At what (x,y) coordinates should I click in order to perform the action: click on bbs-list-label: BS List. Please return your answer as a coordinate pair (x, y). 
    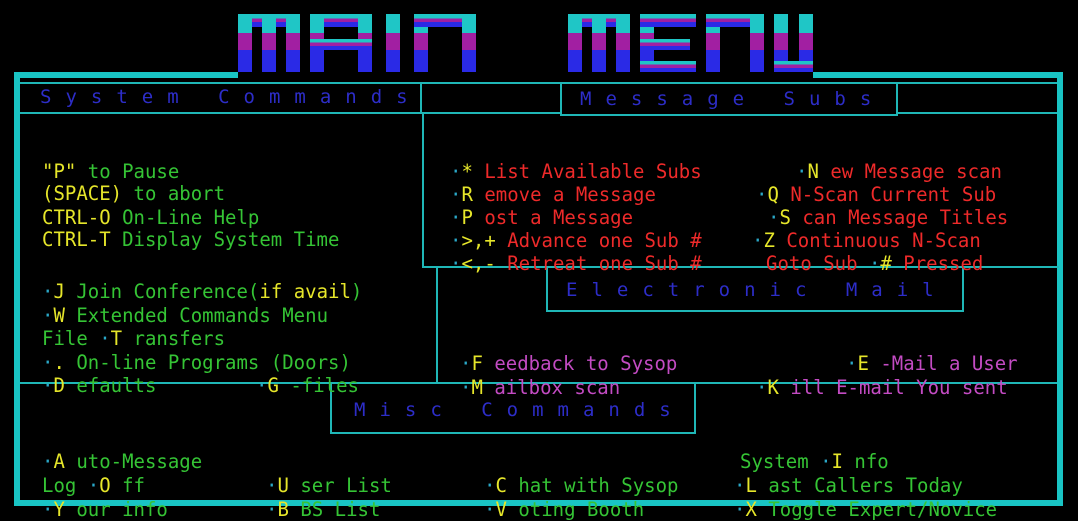
    Looking at the image, I should click on (334, 509).